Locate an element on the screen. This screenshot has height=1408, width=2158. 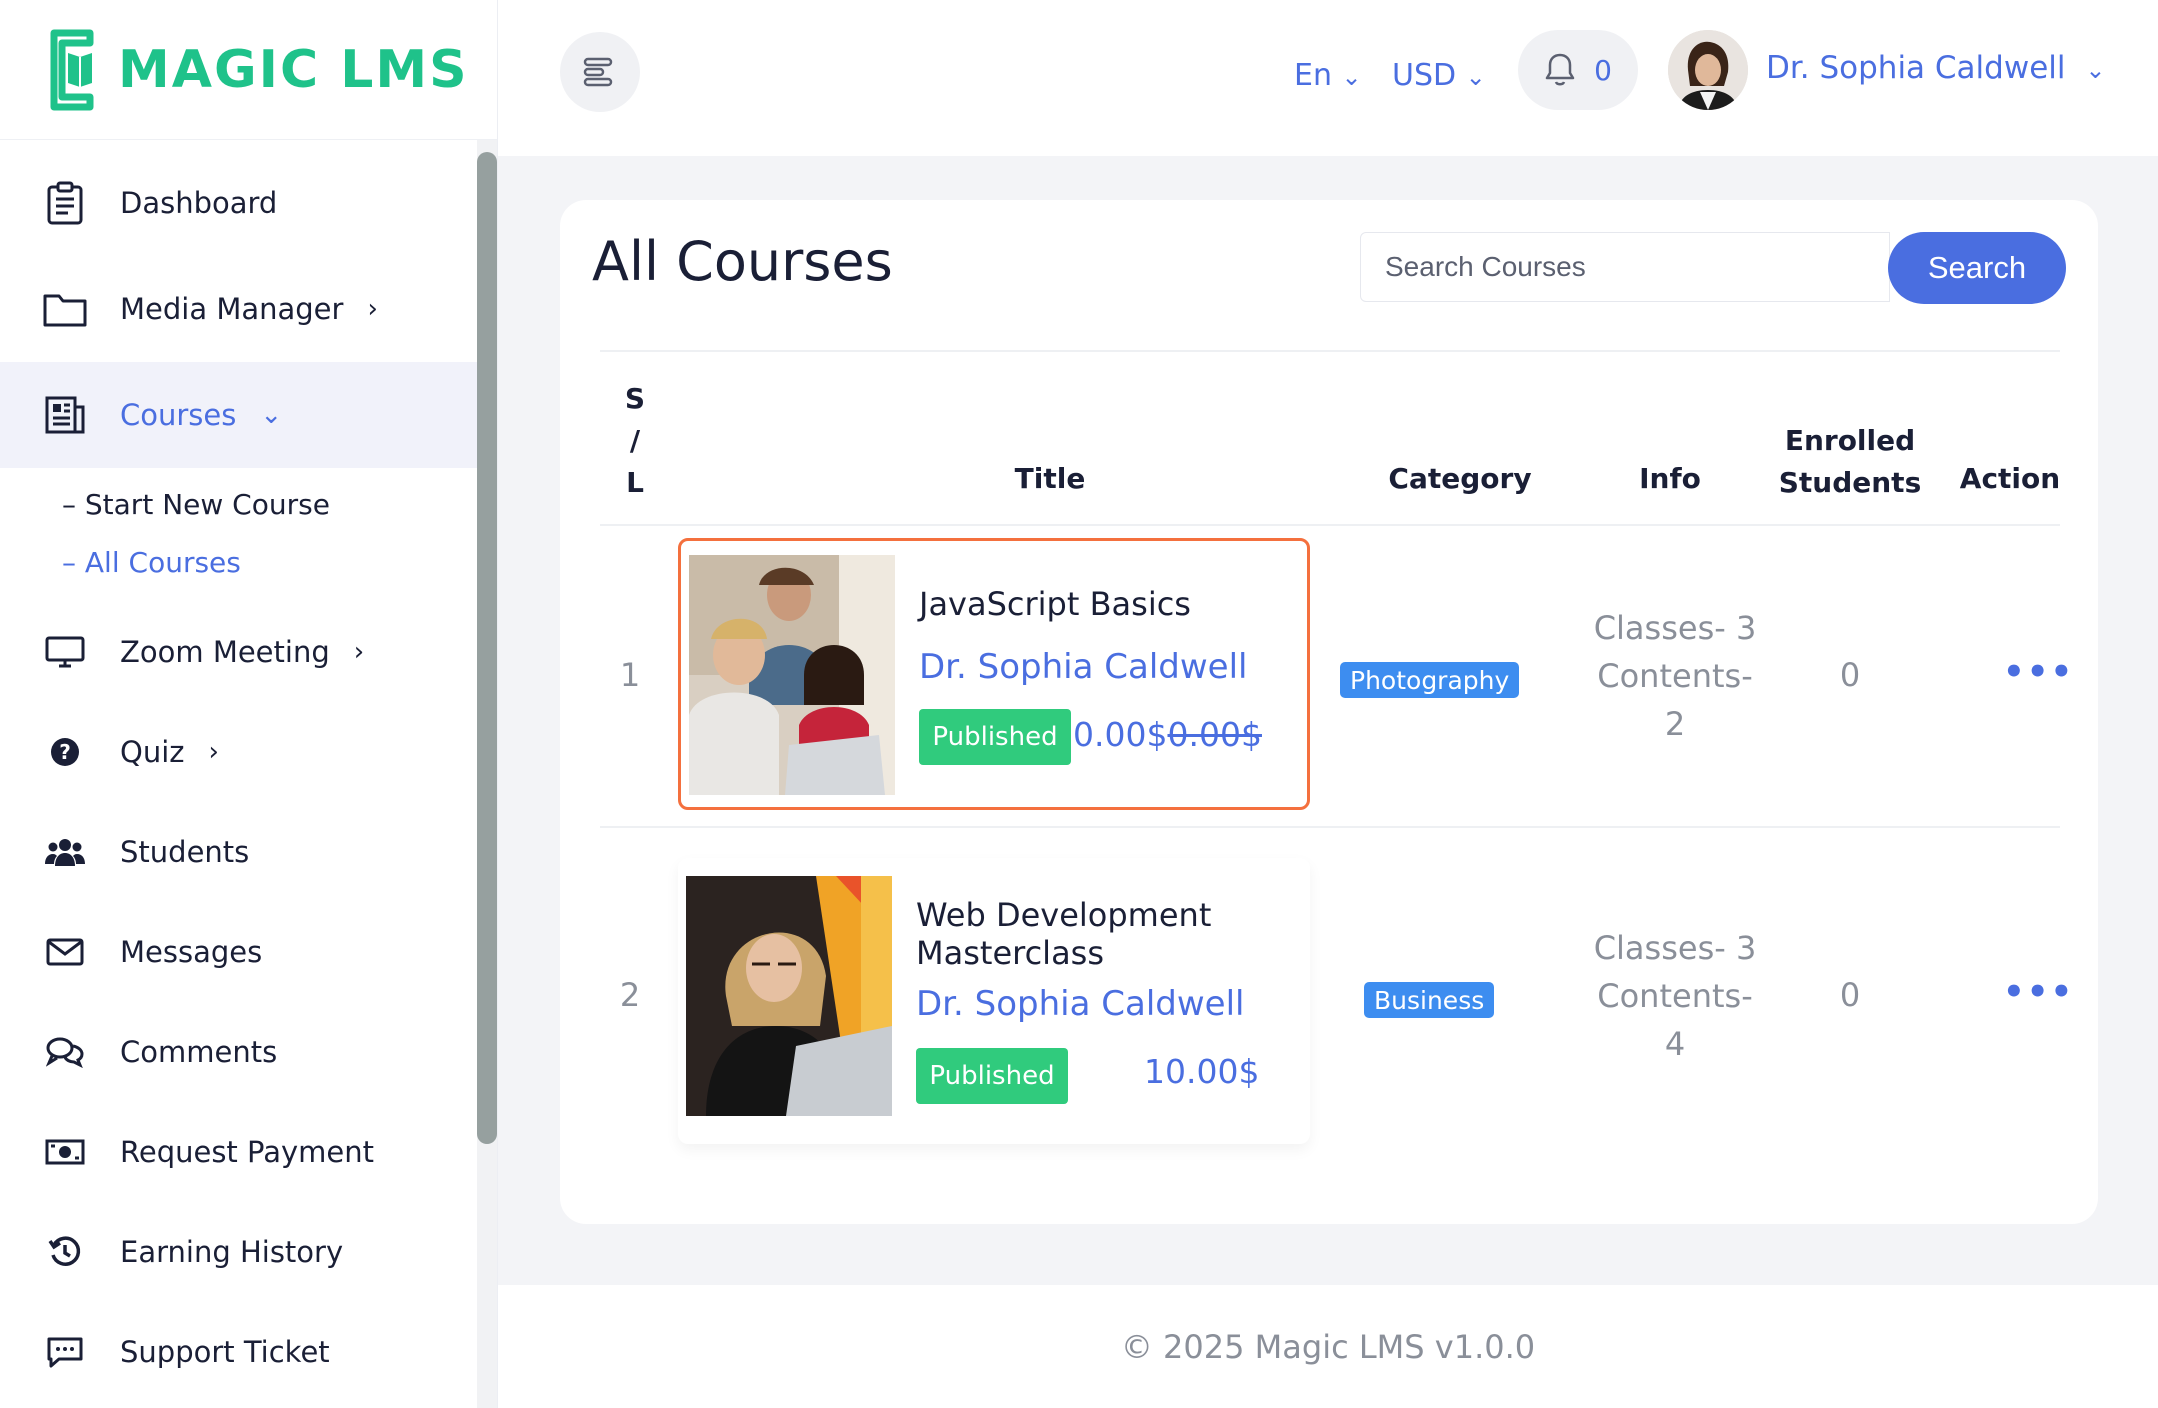
sidebar-item-zoom-meeting: Zoom Meeting › is located at coordinates (238, 652).